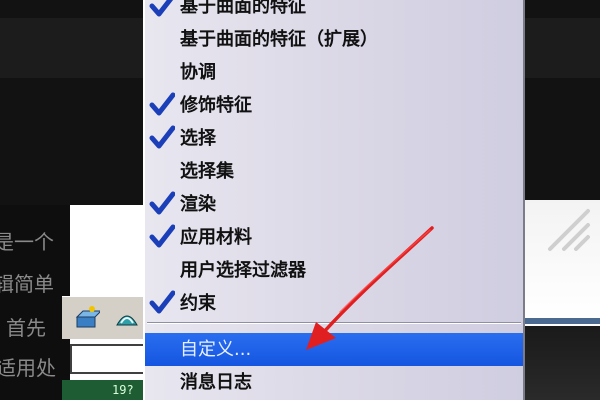 This screenshot has height=400, width=600. Describe the element at coordinates (334, 171) in the screenshot. I see `menu-item-selection-sets: 选择集` at that location.